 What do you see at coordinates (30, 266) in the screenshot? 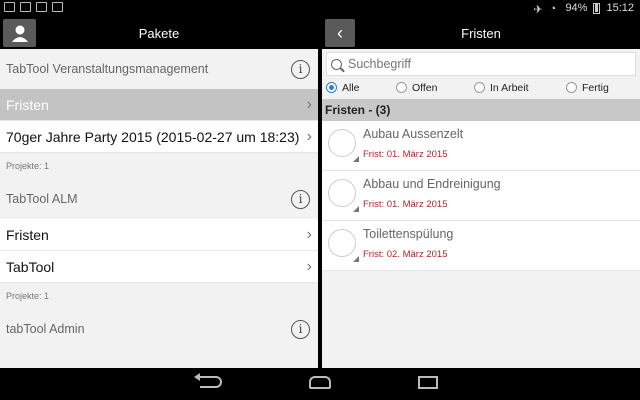
I see `package-item-label: TabTool` at bounding box center [30, 266].